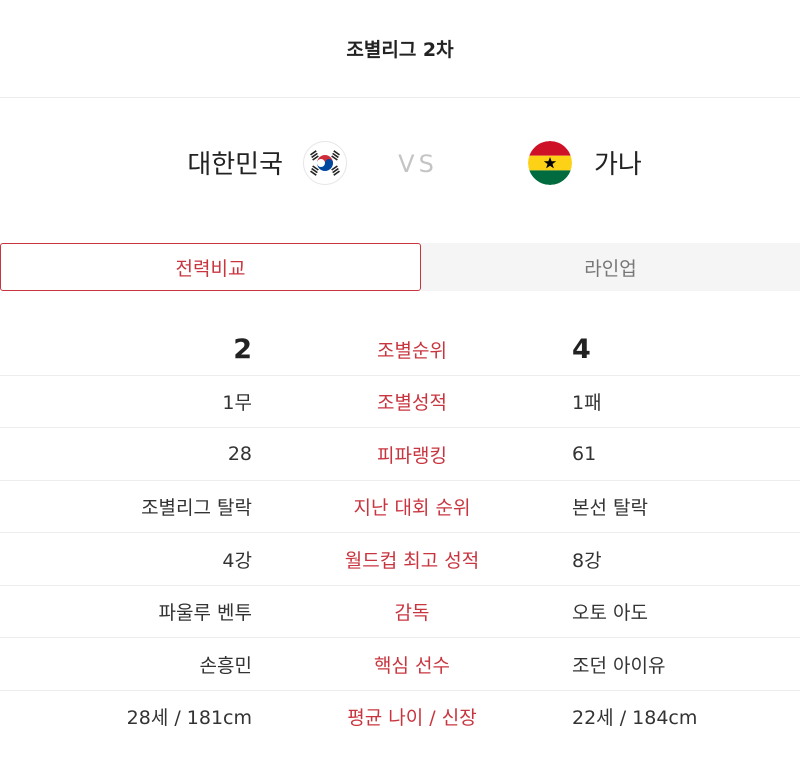  I want to click on away-stat-value: 본선 탈락, so click(610, 508).